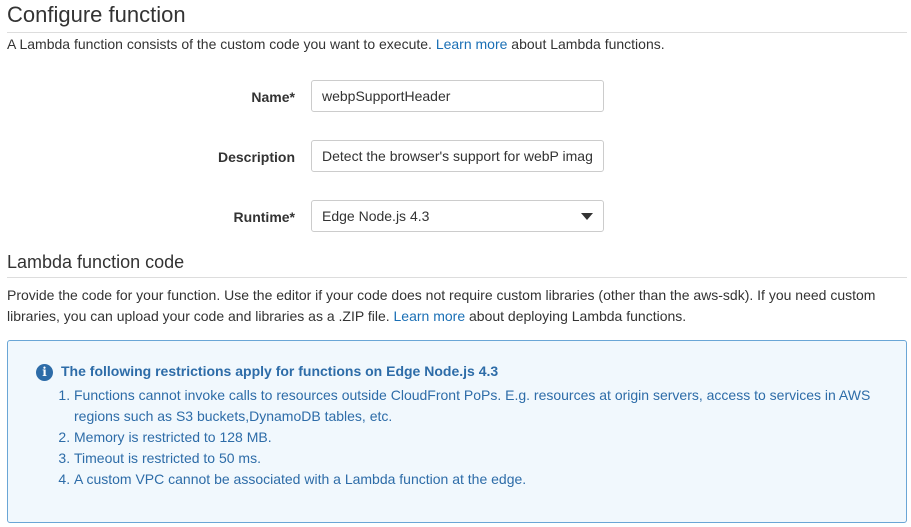 The width and height of the screenshot is (911, 527). I want to click on code-description-suffix: about deploying Lambda functions., so click(578, 316).